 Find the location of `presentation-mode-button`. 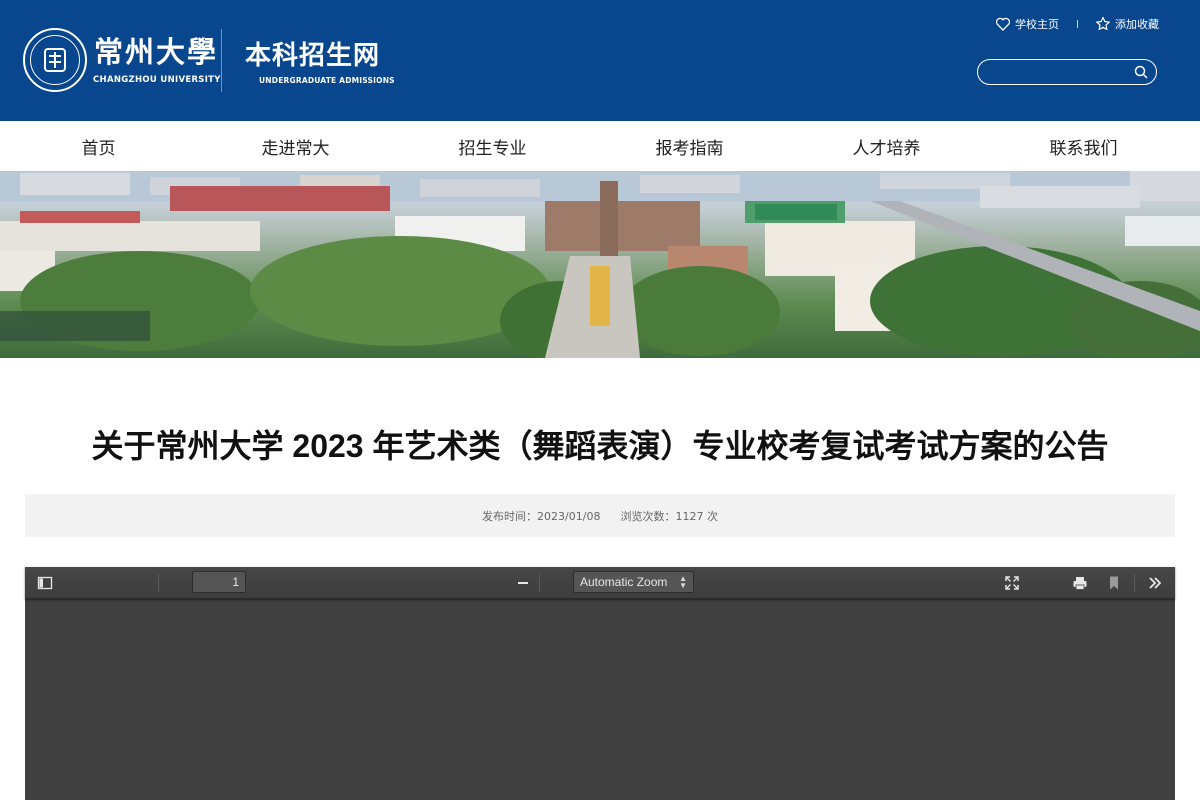

presentation-mode-button is located at coordinates (1012, 583).